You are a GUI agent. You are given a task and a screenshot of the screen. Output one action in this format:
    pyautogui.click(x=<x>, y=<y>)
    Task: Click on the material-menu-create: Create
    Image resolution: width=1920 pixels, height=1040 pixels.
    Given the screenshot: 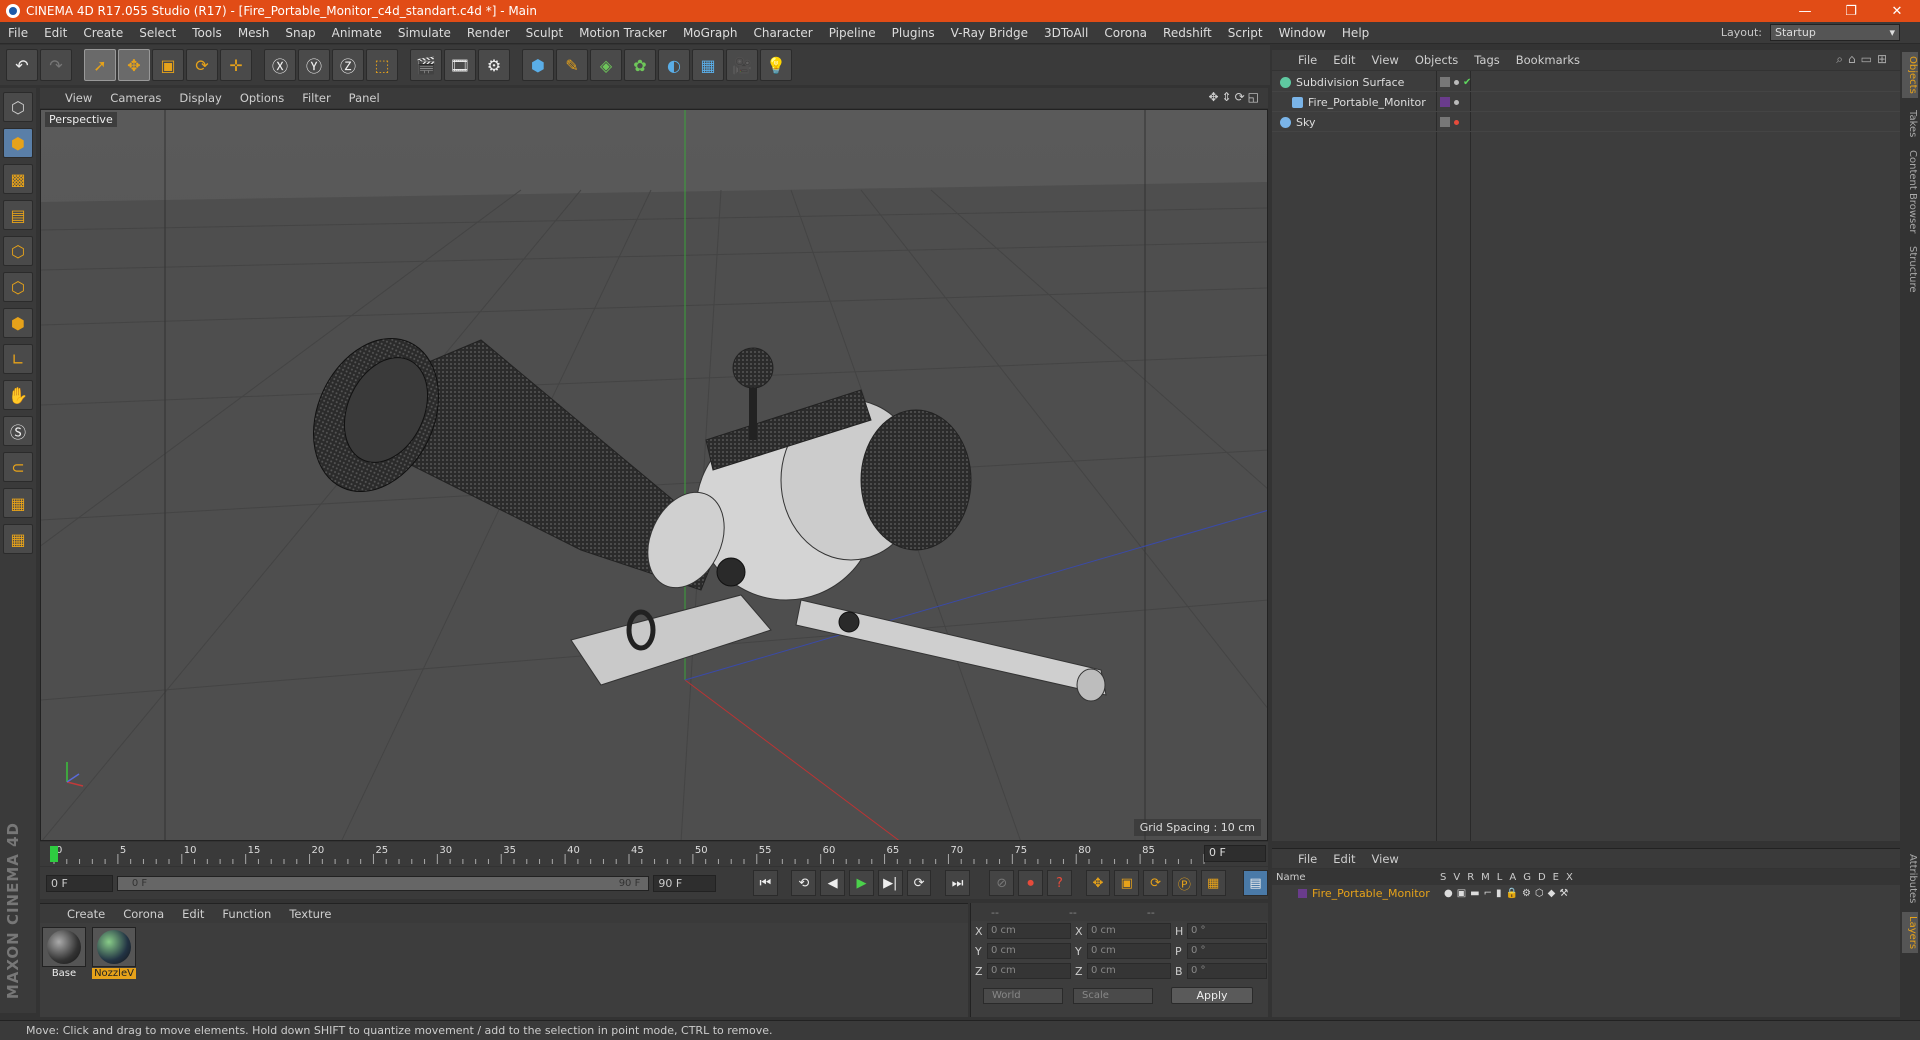 What is the action you would take?
    pyautogui.click(x=86, y=914)
    